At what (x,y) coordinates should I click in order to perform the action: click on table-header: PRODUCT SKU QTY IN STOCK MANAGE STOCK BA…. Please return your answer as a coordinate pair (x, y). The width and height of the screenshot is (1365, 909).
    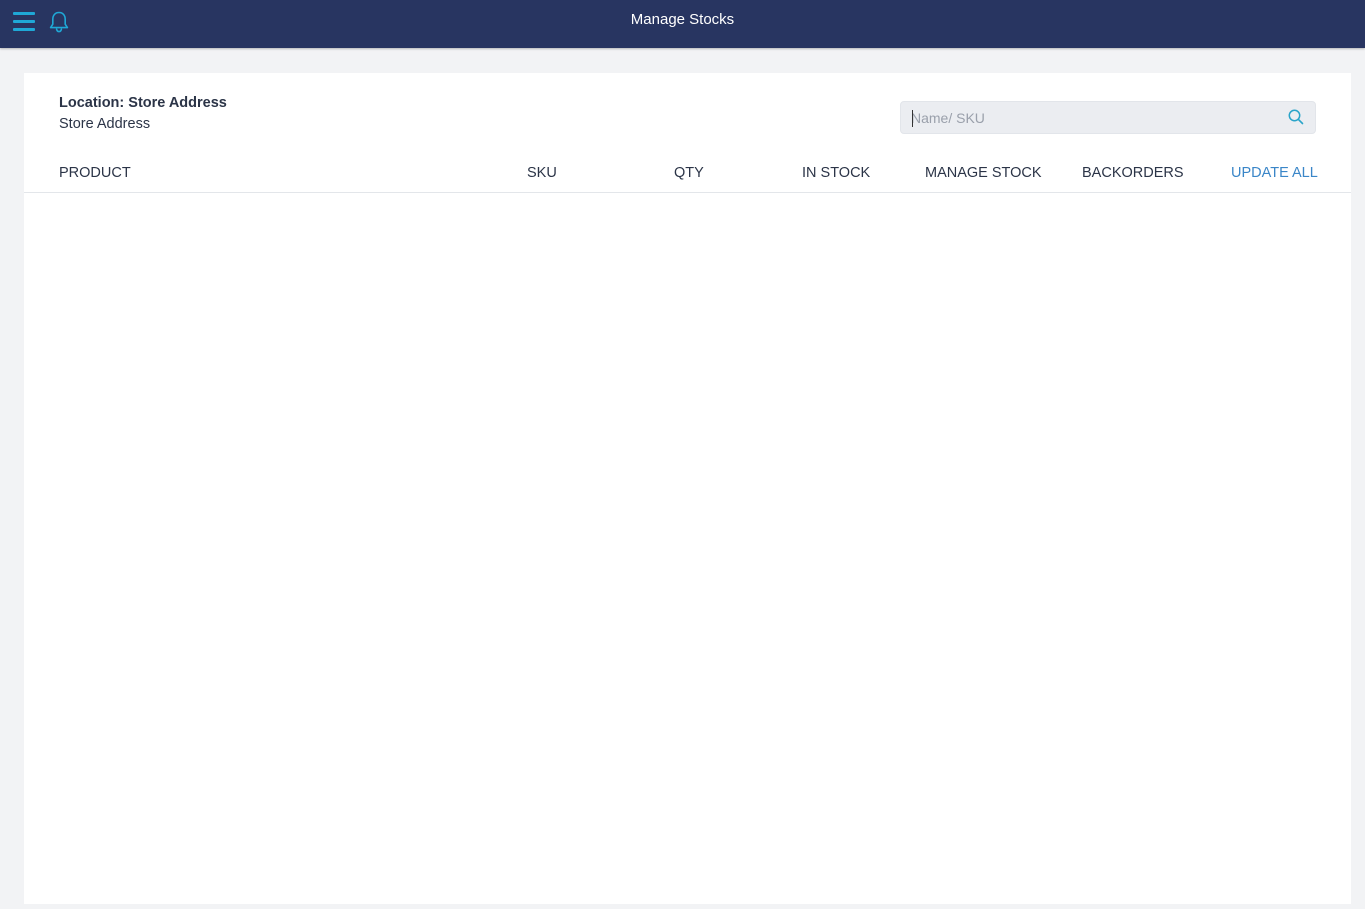
    Looking at the image, I should click on (687, 174).